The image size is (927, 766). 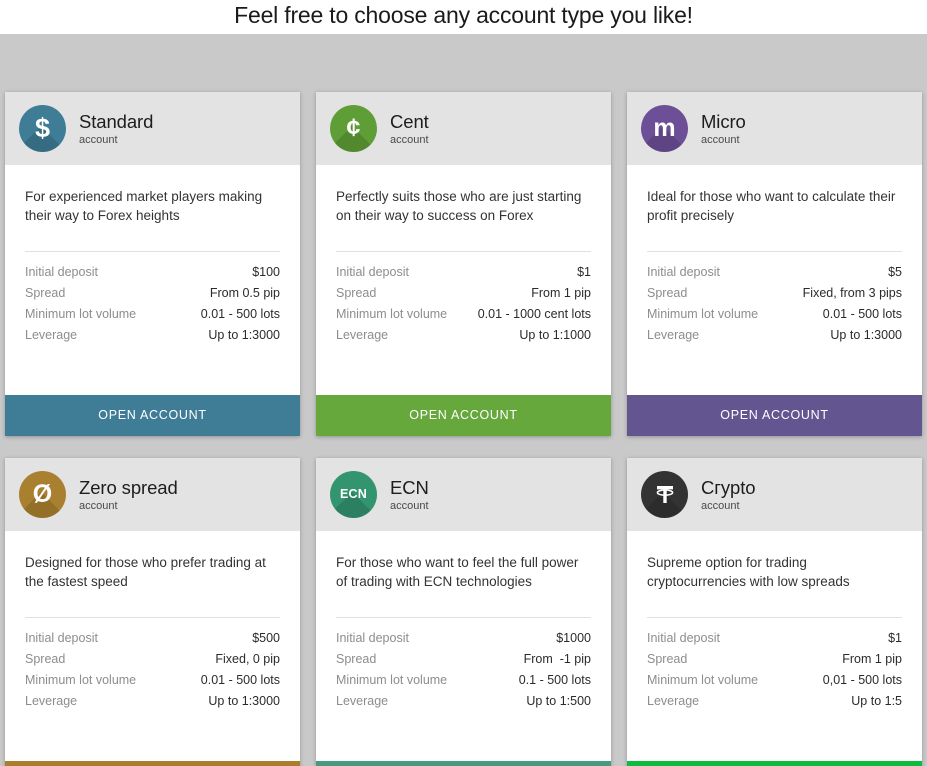 I want to click on spec-value: $1000, so click(x=573, y=638).